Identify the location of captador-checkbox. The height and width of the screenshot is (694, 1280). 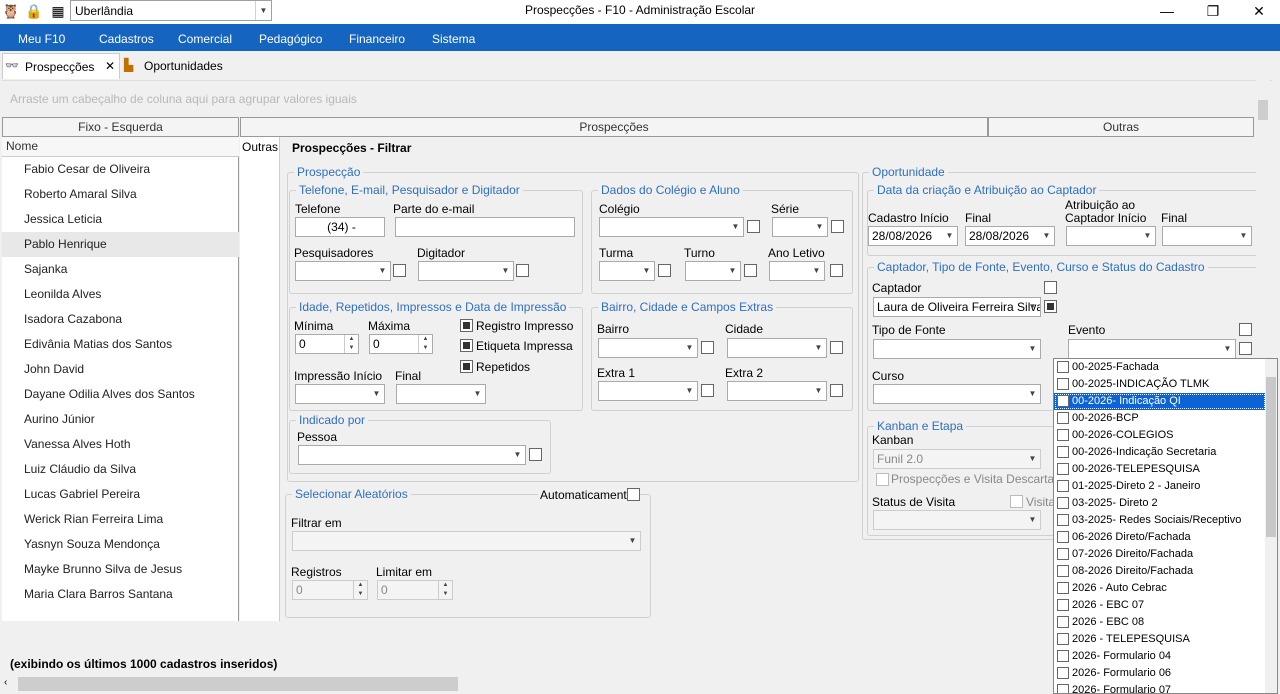
(1050, 306).